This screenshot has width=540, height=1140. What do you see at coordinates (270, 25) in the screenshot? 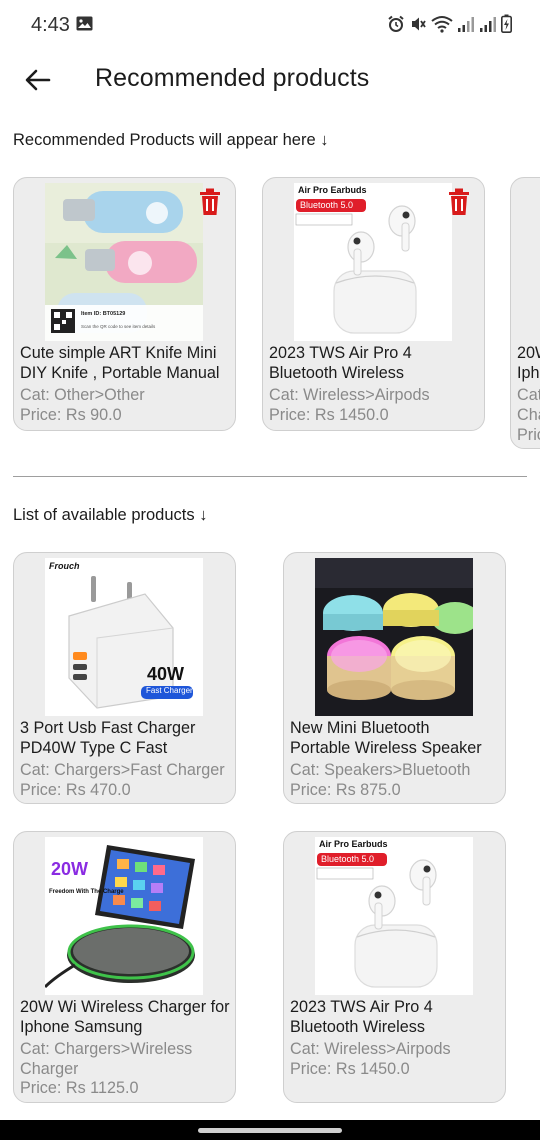
I see `status-bar: 4:43` at bounding box center [270, 25].